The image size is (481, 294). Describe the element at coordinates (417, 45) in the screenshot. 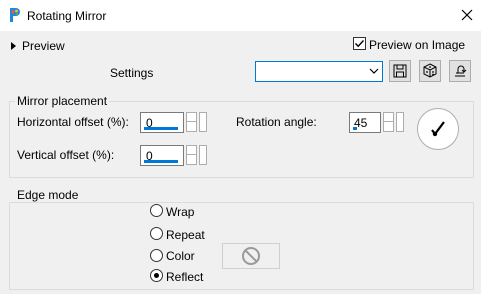

I see `preview-on-image-label: Preview on Image` at that location.